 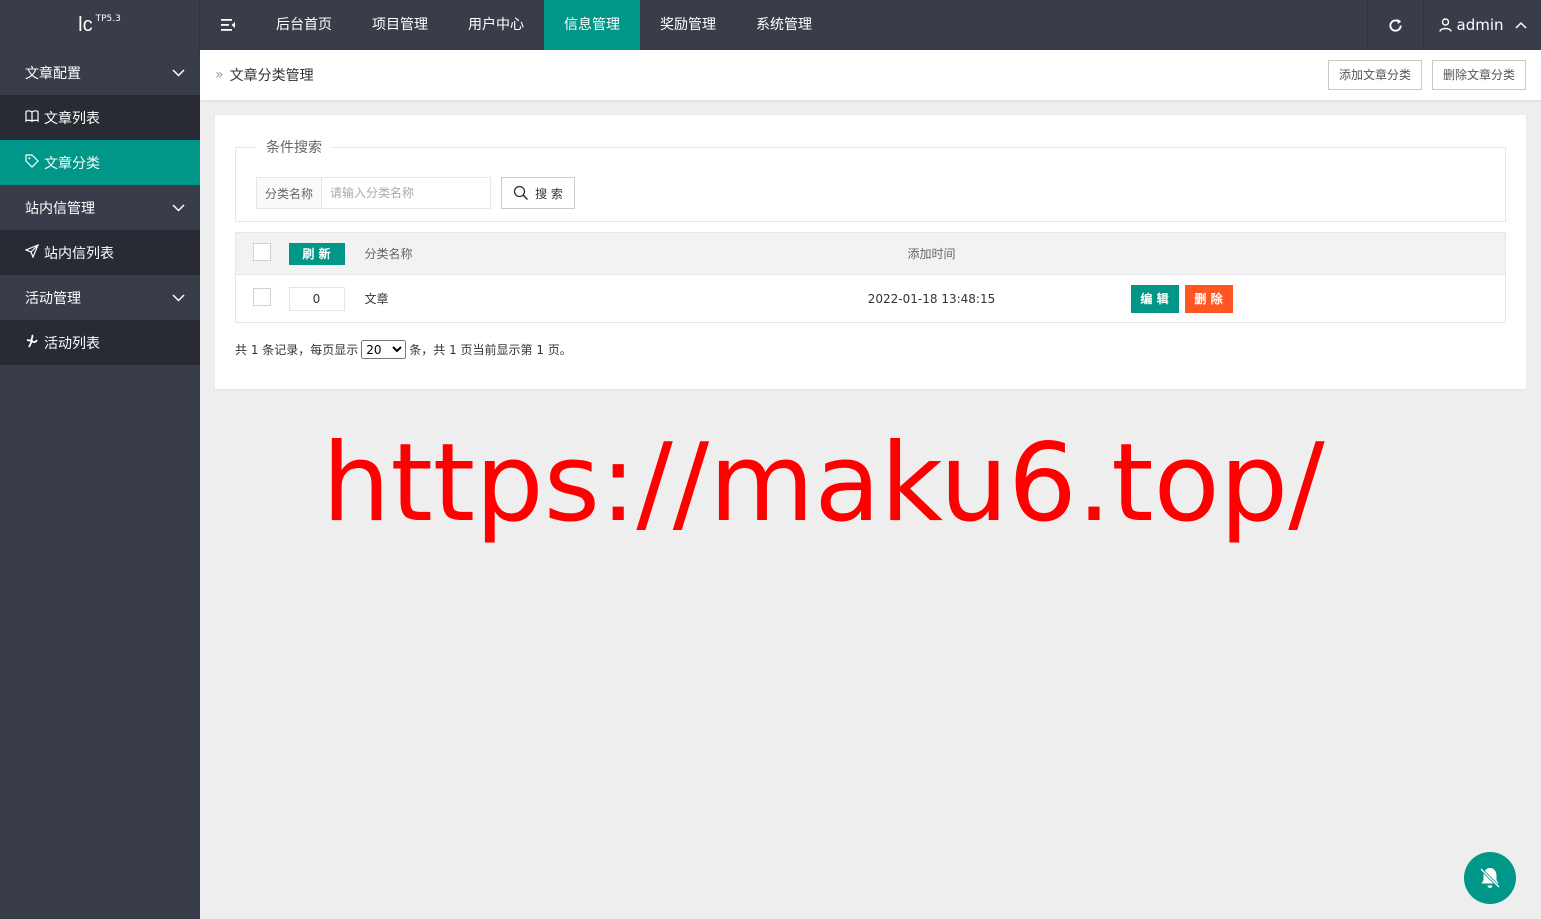 What do you see at coordinates (297, 350) in the screenshot?
I see `pagination-prefix: 共 1 条记录，每页显示` at bounding box center [297, 350].